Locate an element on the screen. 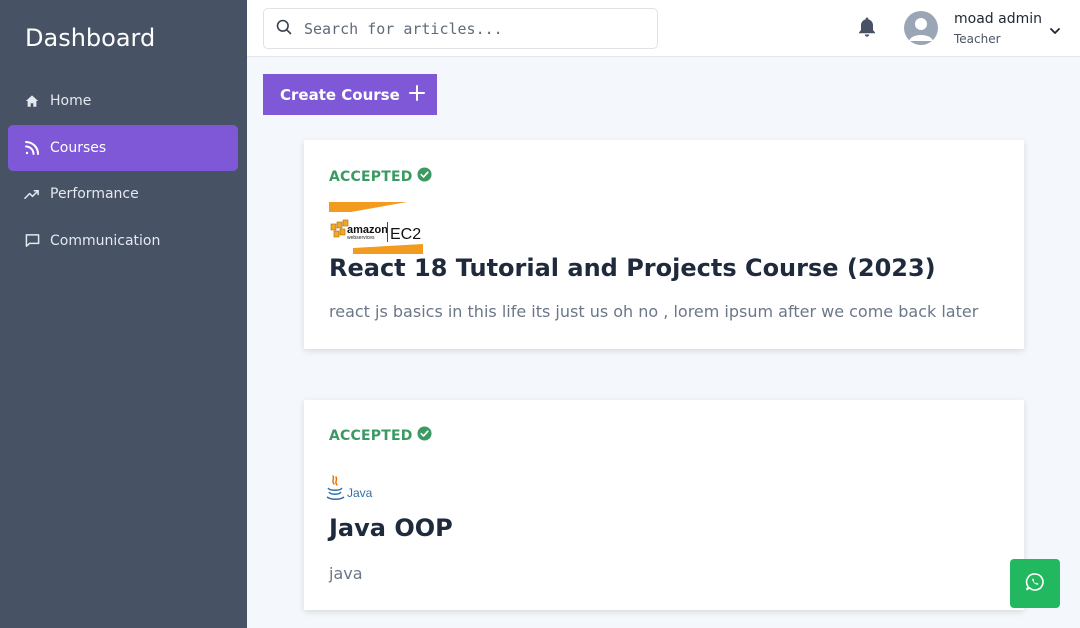  search-icon is located at coordinates (284, 29).